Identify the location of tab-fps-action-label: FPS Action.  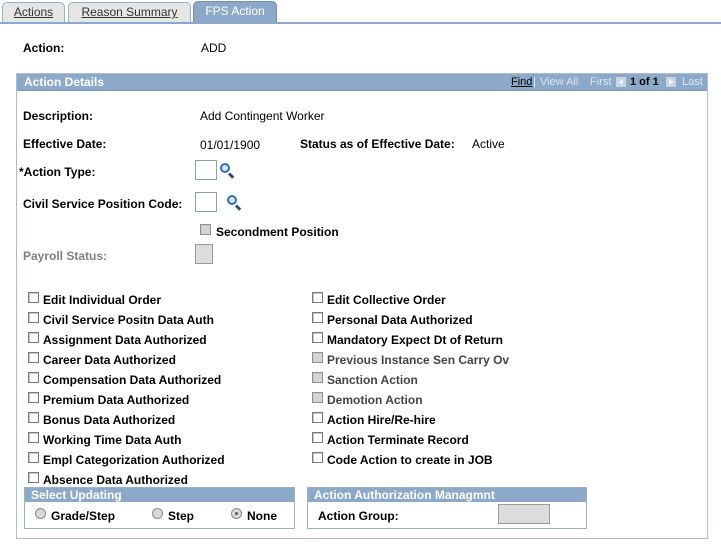
(235, 11).